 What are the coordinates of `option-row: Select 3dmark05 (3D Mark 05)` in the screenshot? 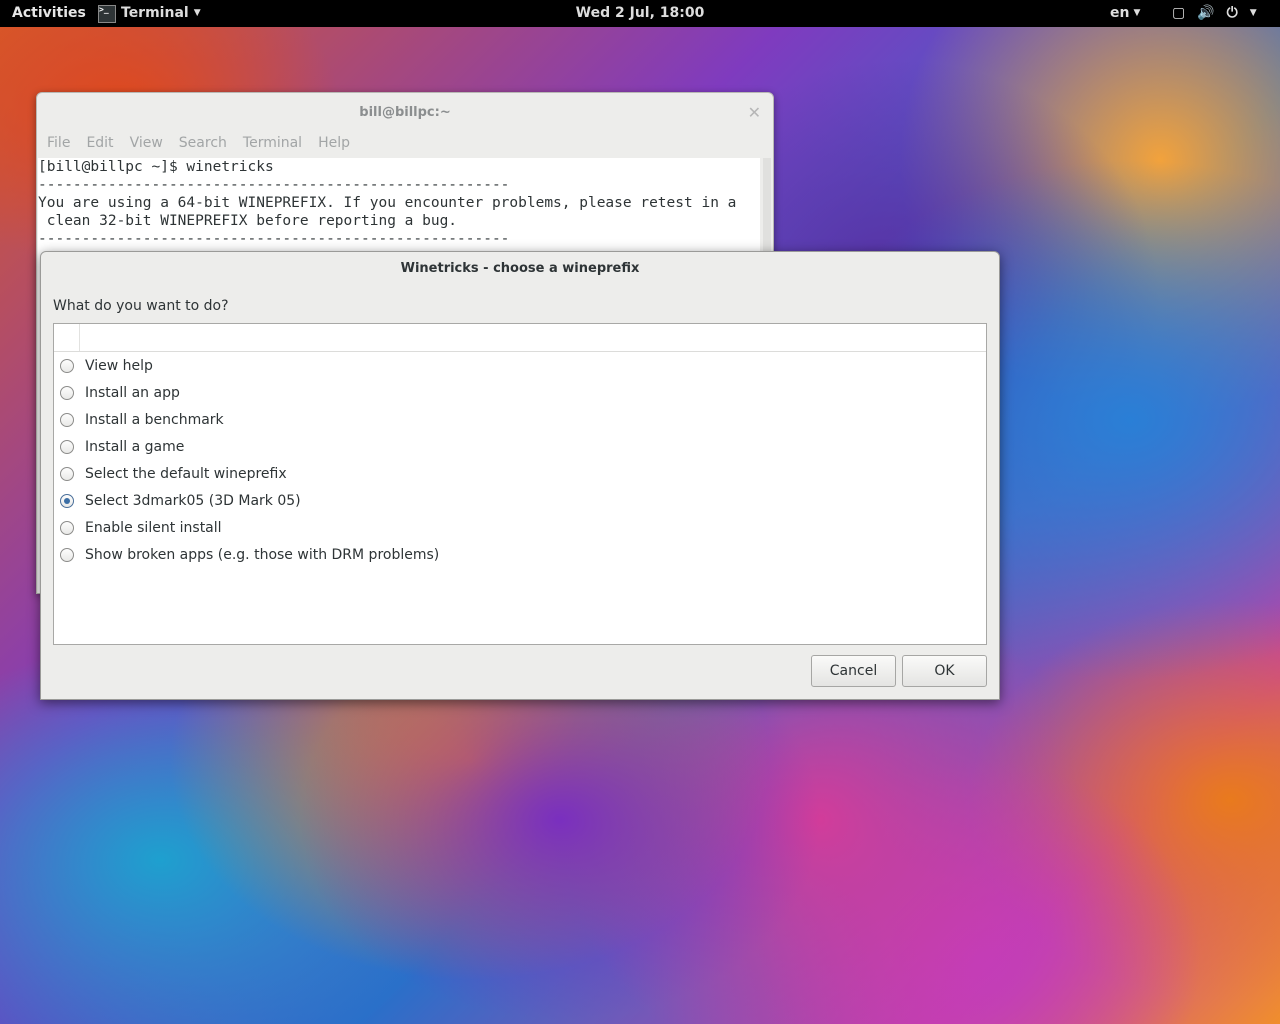 It's located at (520, 500).